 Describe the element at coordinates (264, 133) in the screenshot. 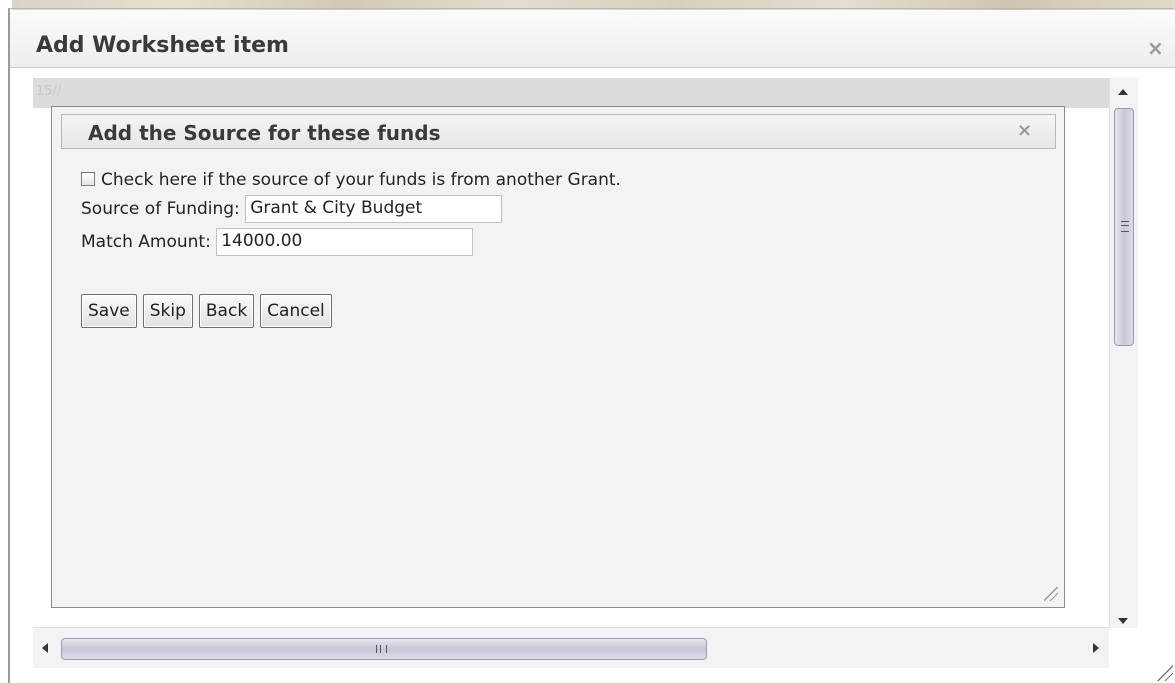

I see `inner-dialog-title: Add the Source for these funds` at that location.